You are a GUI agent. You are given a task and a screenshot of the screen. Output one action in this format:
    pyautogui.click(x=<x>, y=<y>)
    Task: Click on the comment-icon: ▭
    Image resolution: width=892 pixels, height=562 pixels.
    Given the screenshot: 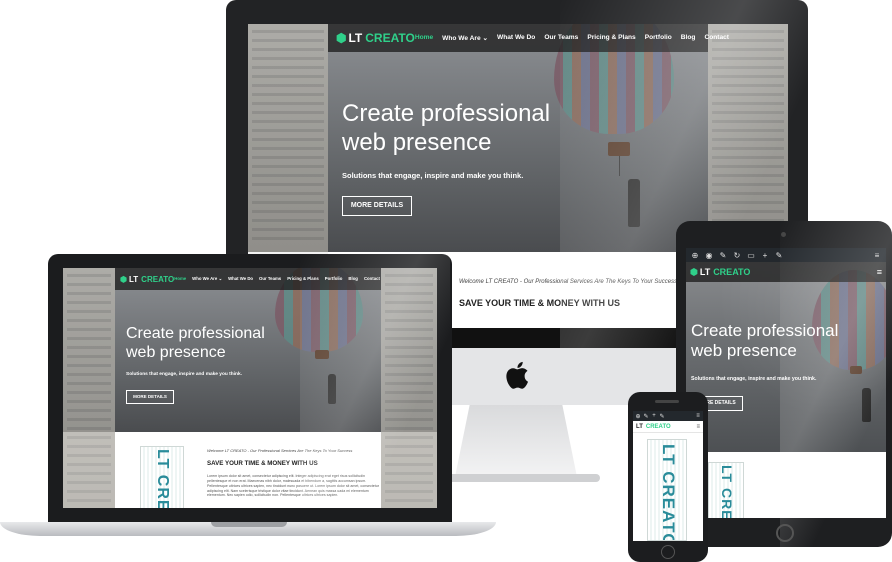 What is the action you would take?
    pyautogui.click(x=751, y=255)
    